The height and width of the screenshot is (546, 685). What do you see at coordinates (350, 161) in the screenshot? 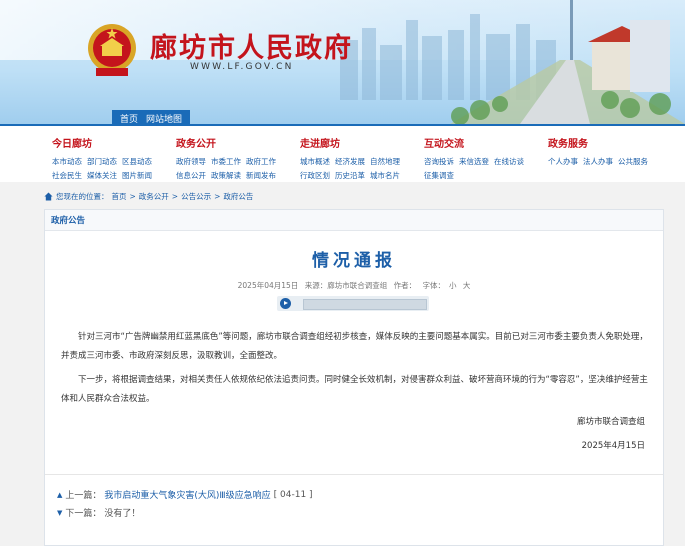
I see `nav-link: 经济发展` at bounding box center [350, 161].